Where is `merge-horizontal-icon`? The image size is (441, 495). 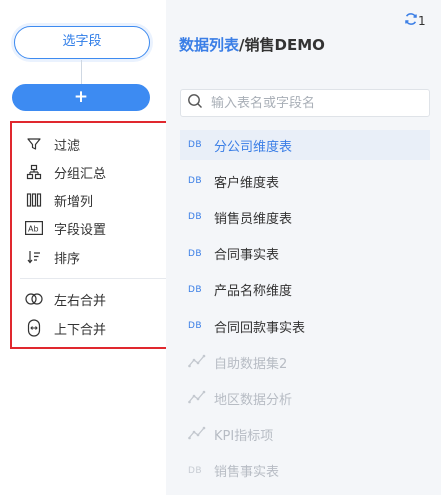 merge-horizontal-icon is located at coordinates (34, 299).